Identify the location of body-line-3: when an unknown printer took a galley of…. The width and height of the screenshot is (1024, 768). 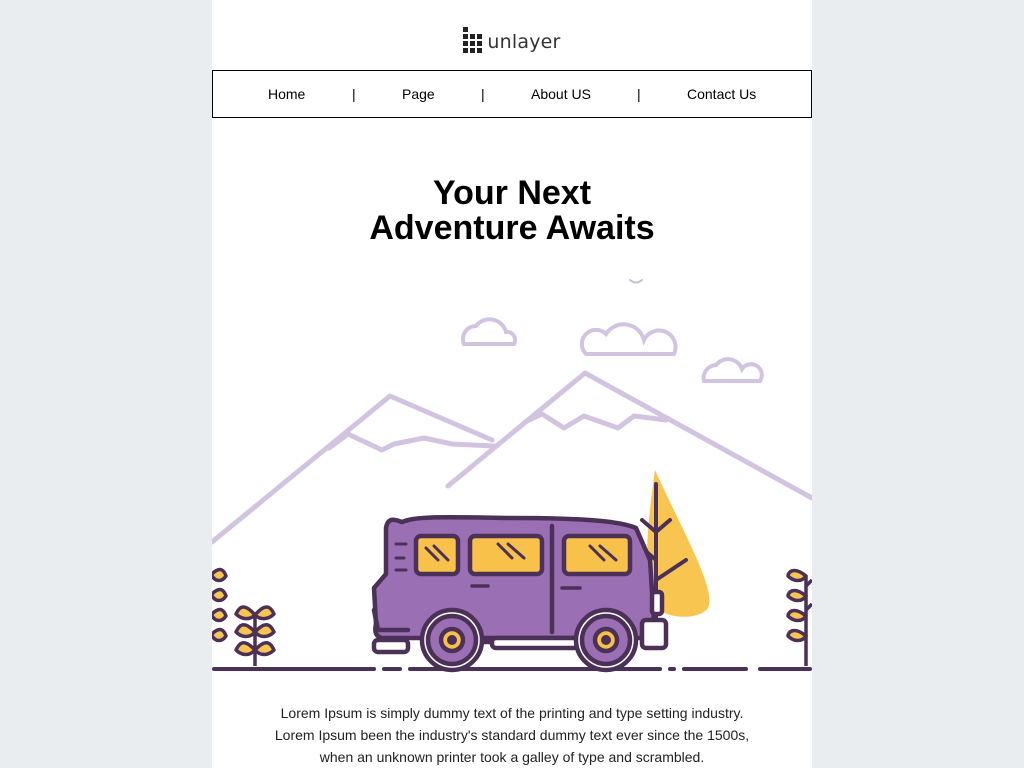
(512, 757).